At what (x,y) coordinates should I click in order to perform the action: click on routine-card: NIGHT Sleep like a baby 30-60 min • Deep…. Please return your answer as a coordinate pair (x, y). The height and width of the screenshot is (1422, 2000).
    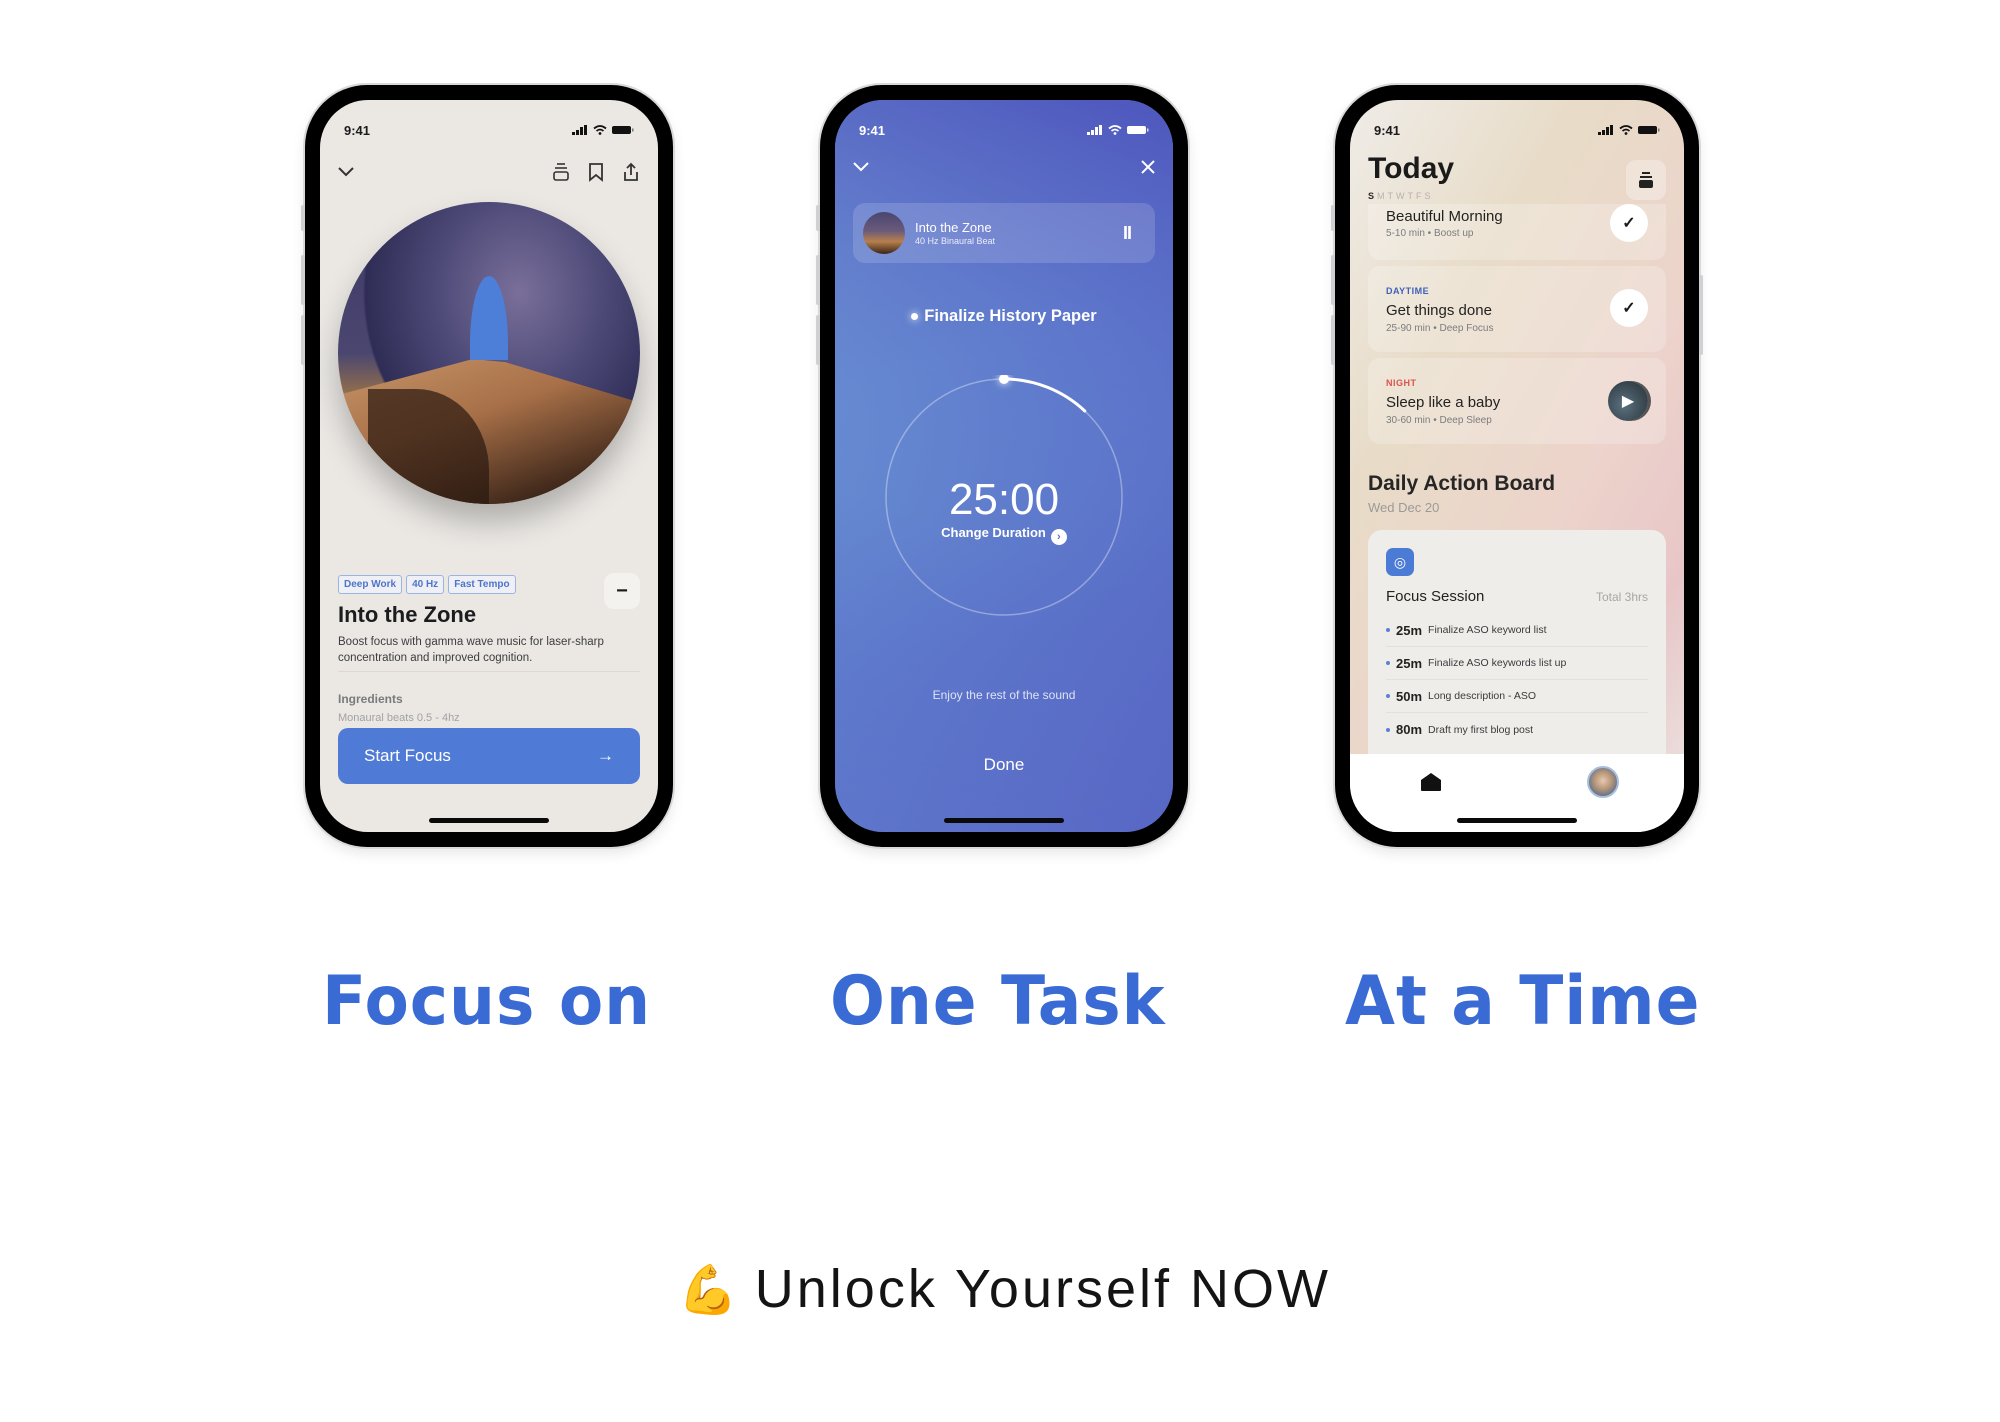
    Looking at the image, I should click on (1517, 401).